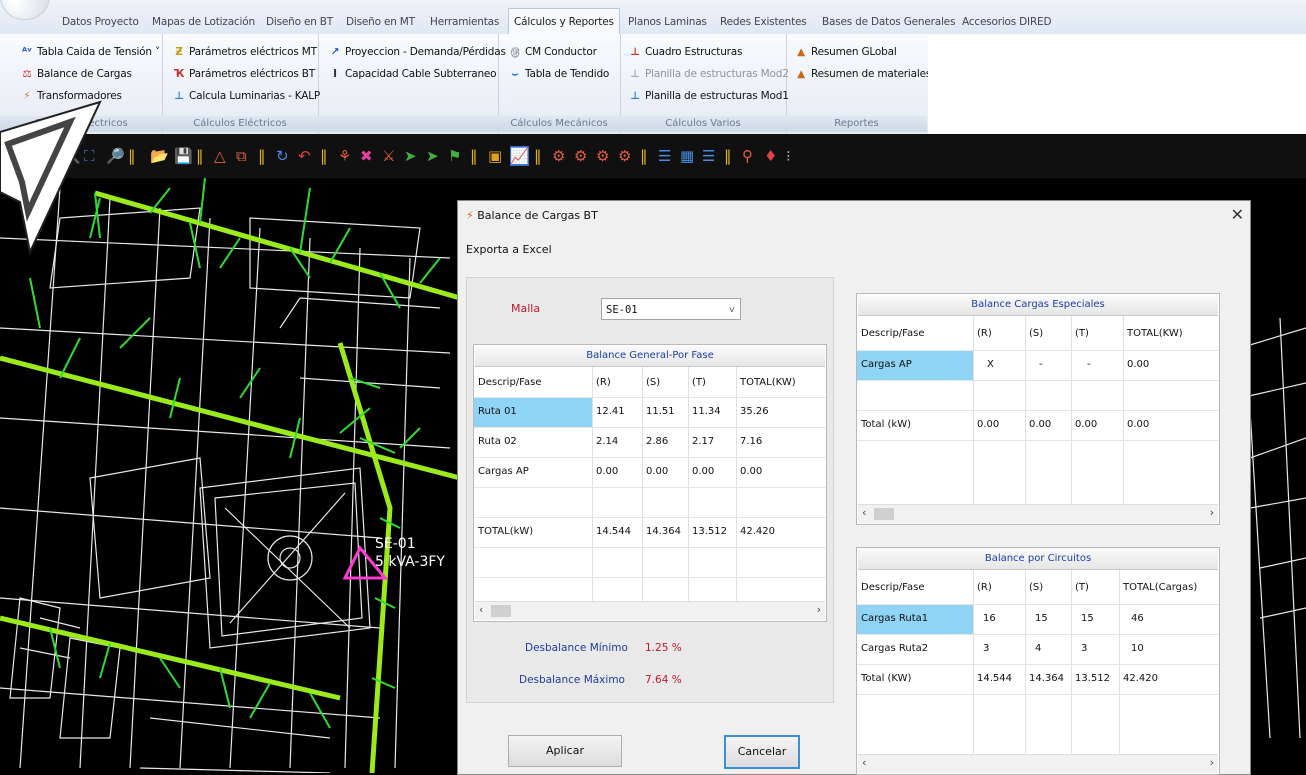 This screenshot has height=775, width=1306. What do you see at coordinates (608, 412) in the screenshot?
I see `table-cell: 12.41` at bounding box center [608, 412].